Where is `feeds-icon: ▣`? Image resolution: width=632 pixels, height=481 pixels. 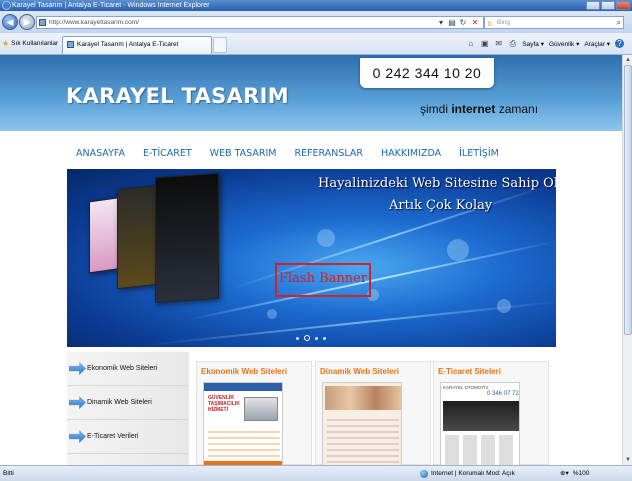 feeds-icon: ▣ is located at coordinates (484, 43).